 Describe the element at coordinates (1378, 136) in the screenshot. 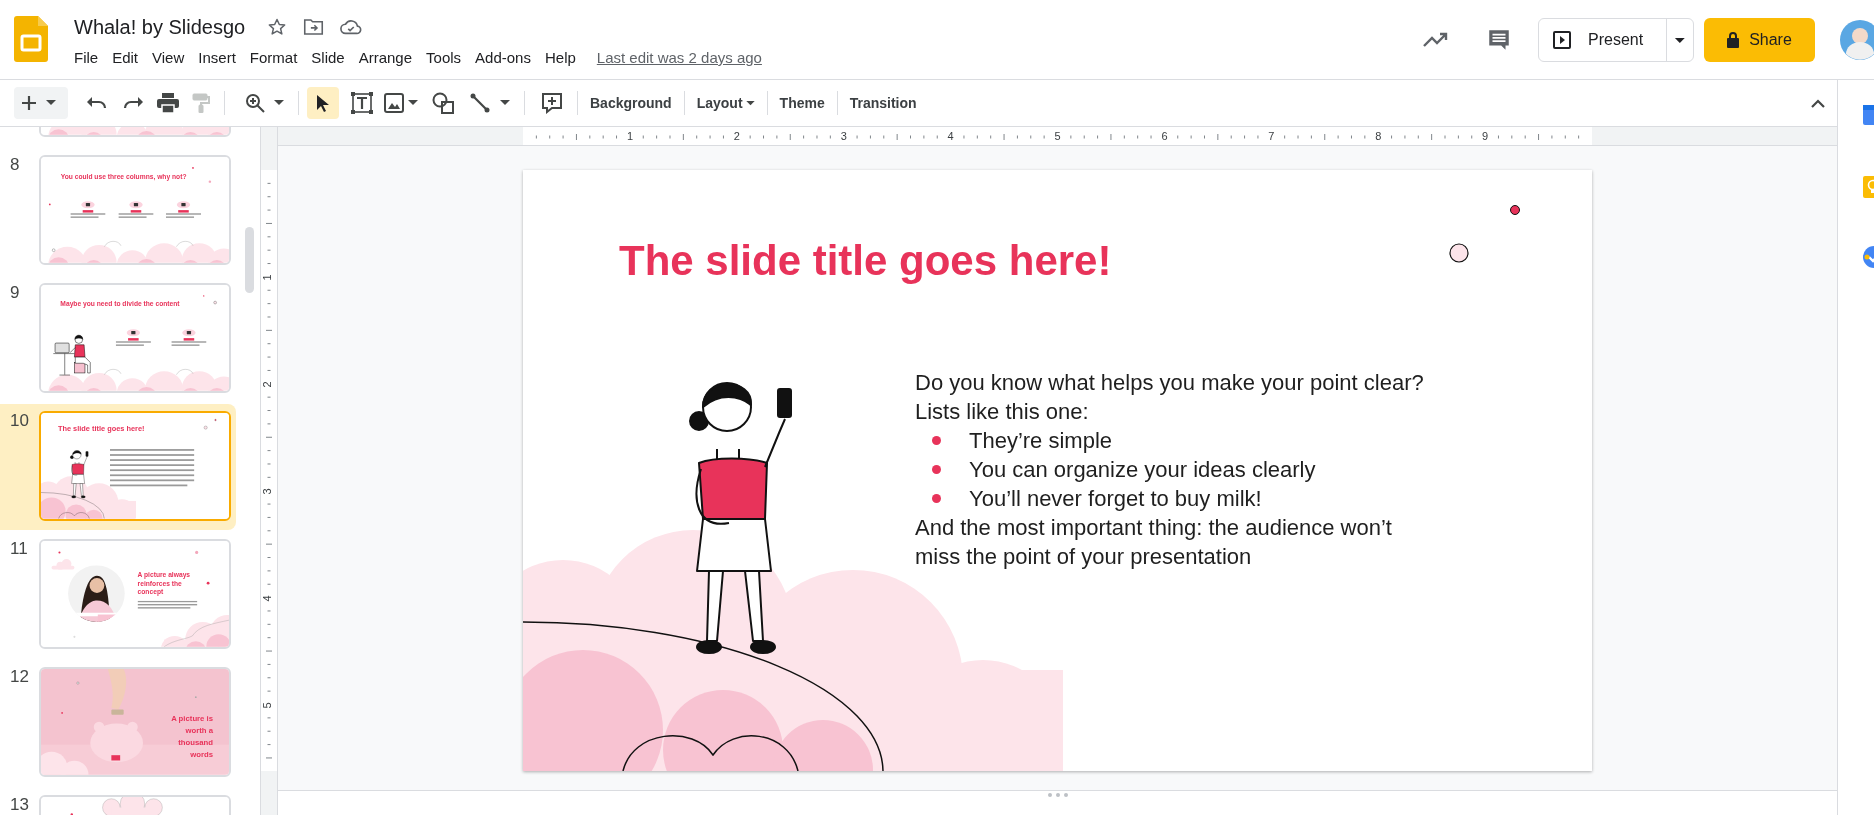

I see `ruler-number: 8` at that location.